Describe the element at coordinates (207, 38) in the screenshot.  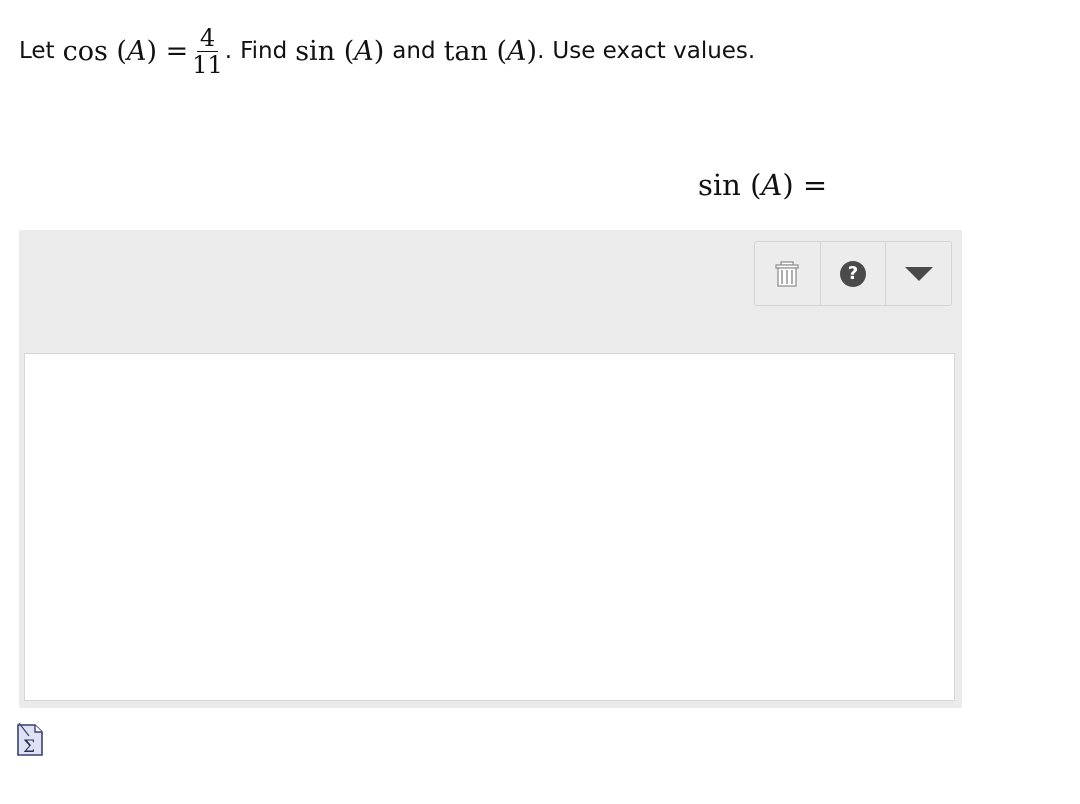
I see `fraction-numerator: 4` at that location.